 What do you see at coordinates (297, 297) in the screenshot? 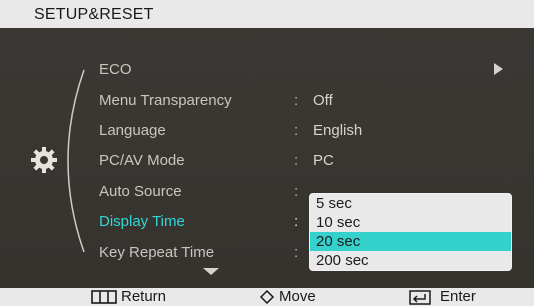
I see `move-label: Move` at bounding box center [297, 297].